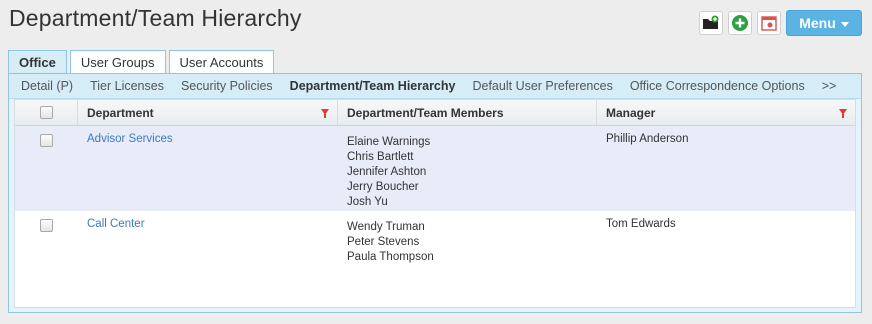  Describe the element at coordinates (208, 168) in the screenshot. I see `department-cell: Advisor Services` at that location.